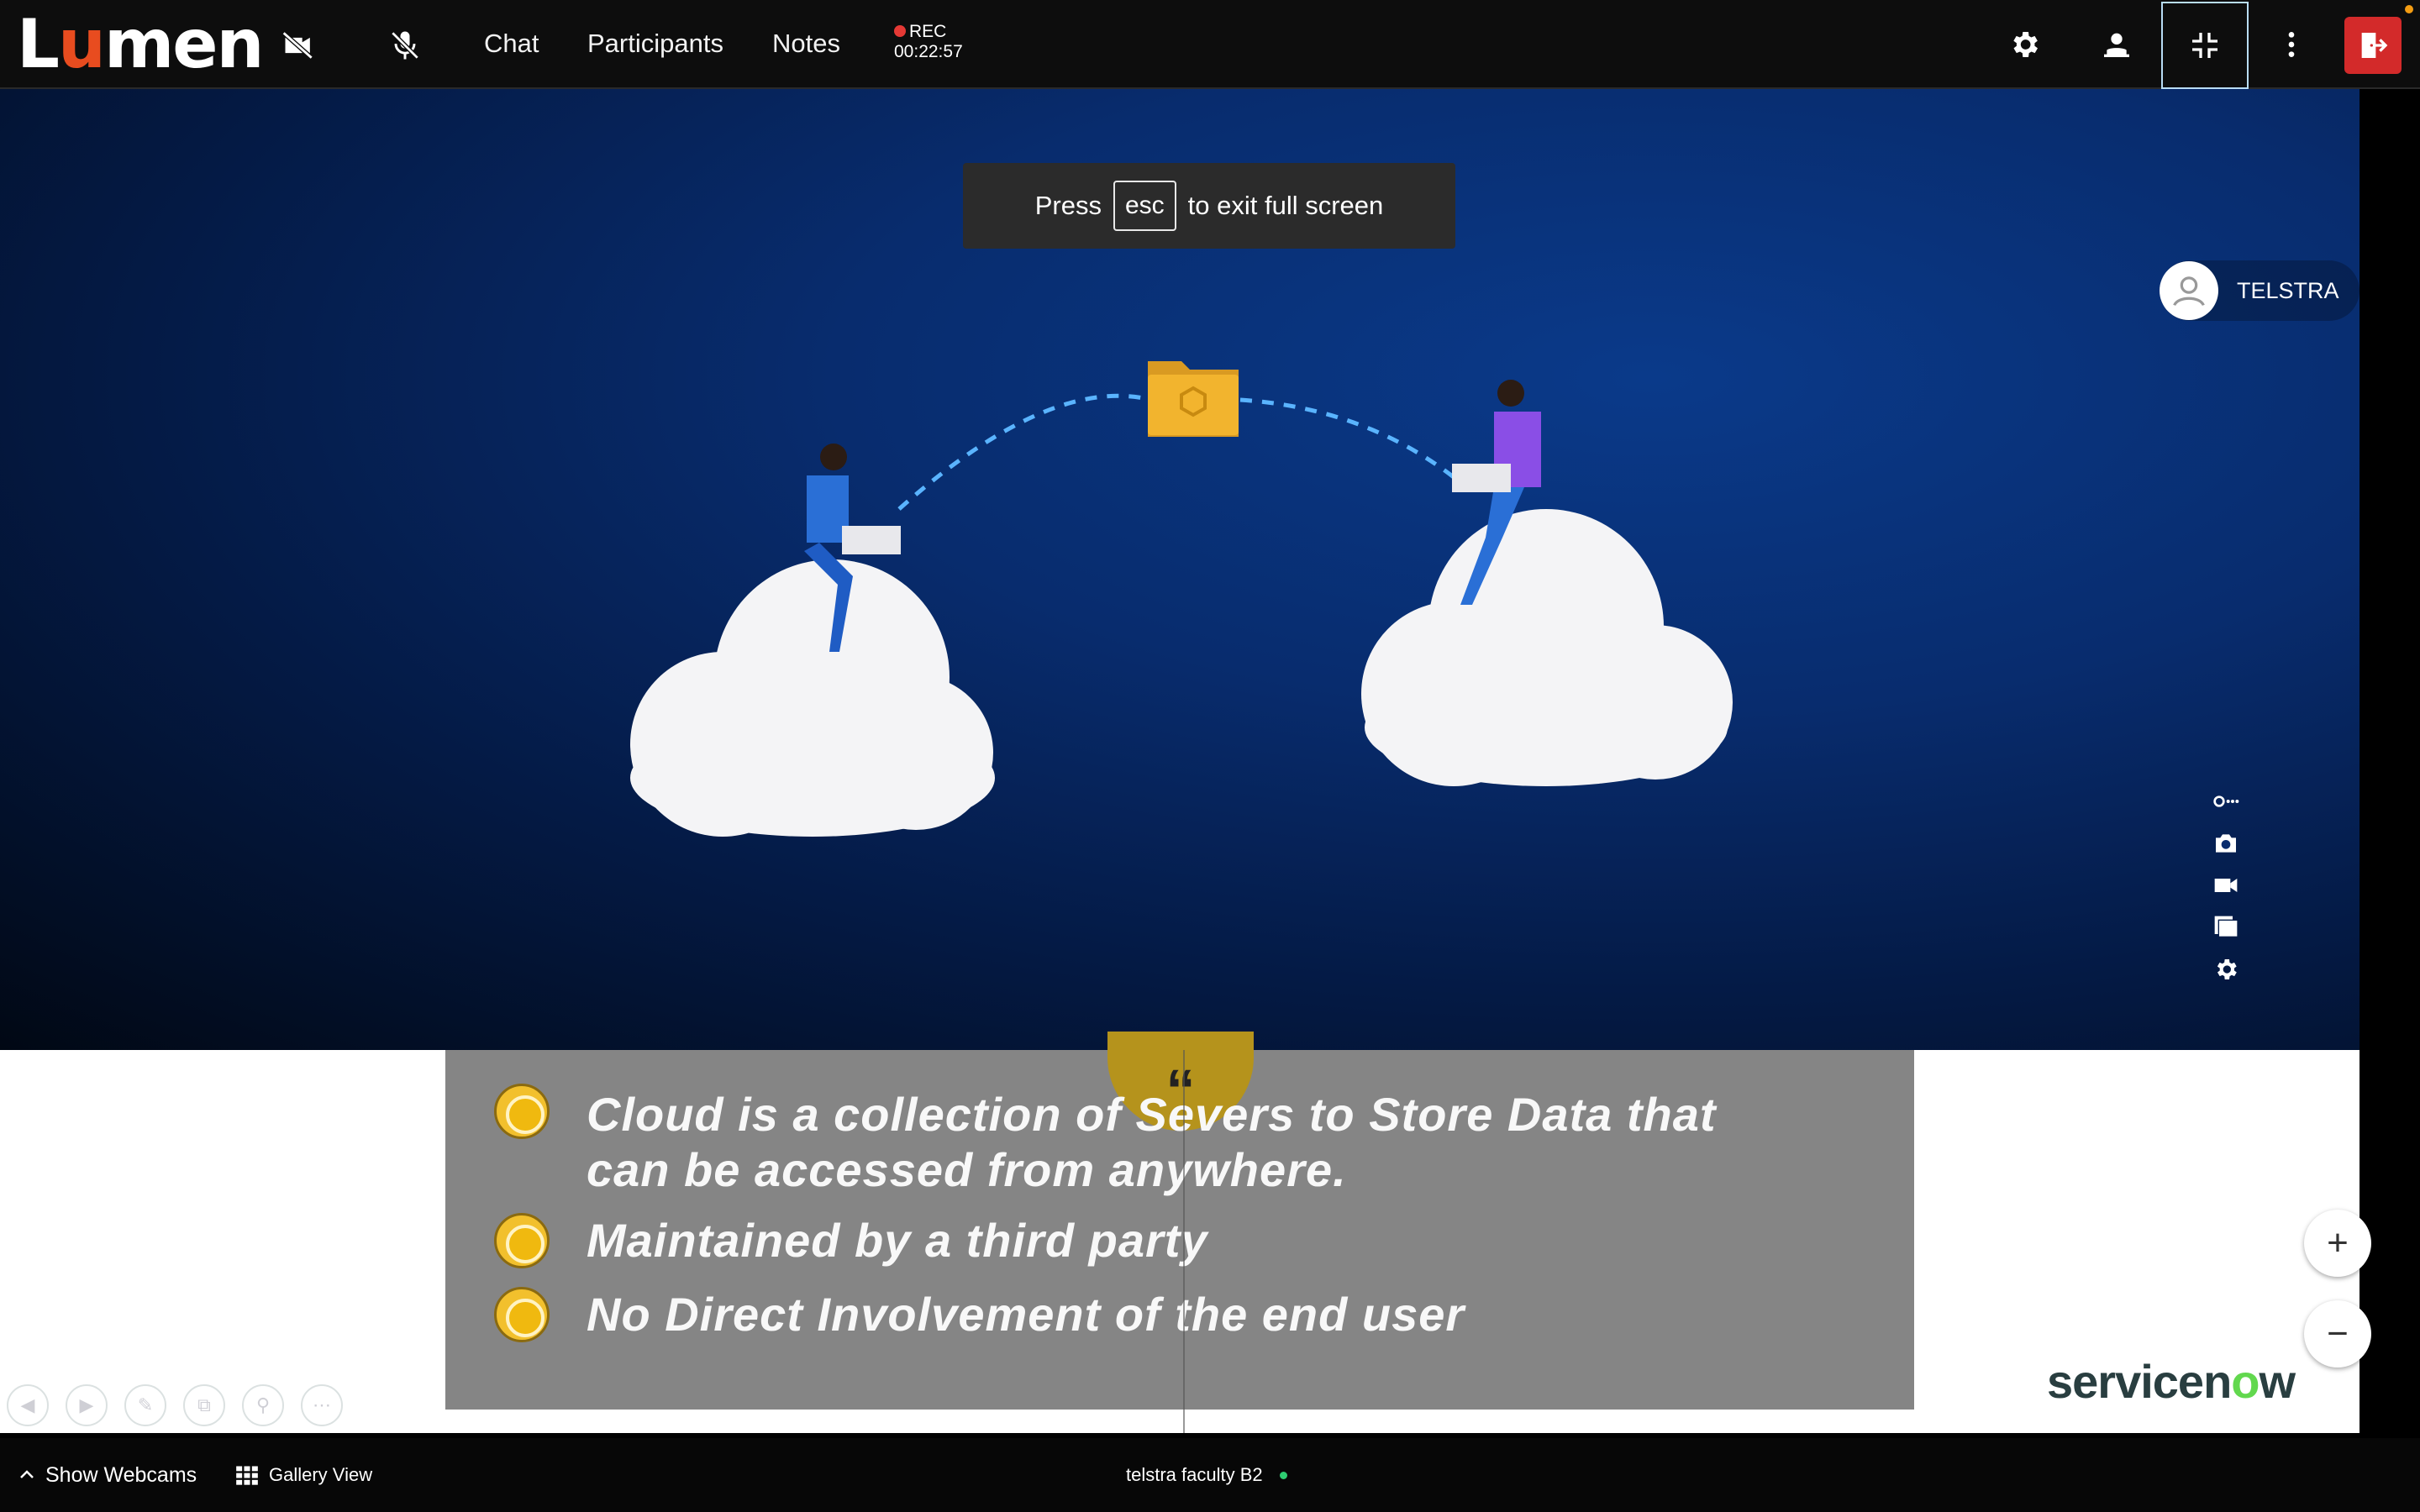 This screenshot has height=1512, width=2420. I want to click on presenter-tag: TELSTRA, so click(2260, 290).